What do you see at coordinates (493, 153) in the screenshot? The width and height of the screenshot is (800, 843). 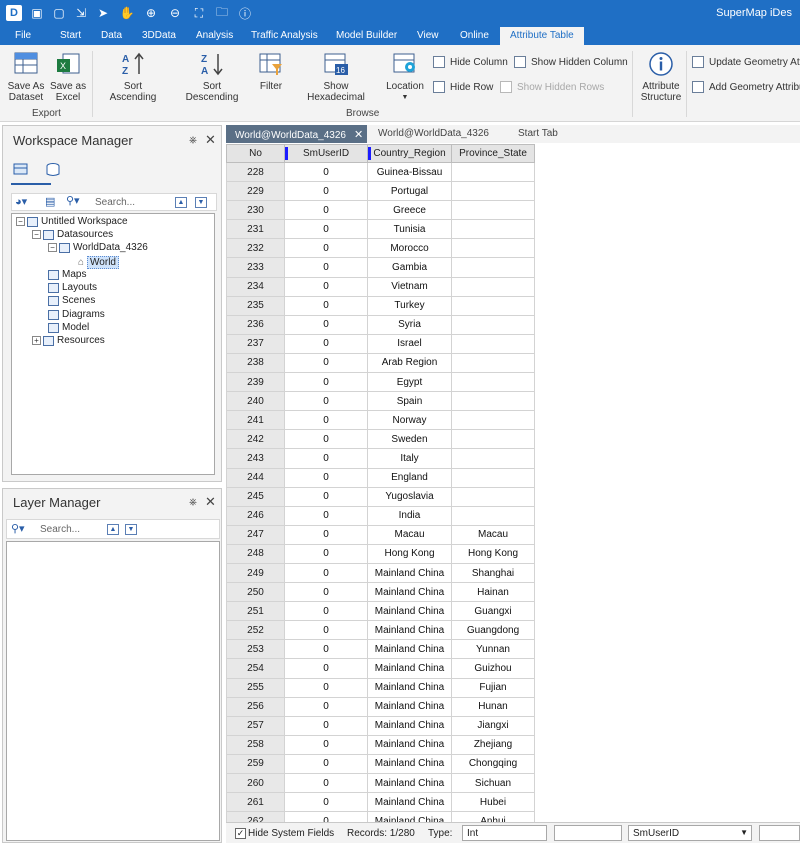 I see `column-header-province-state: Province_State` at bounding box center [493, 153].